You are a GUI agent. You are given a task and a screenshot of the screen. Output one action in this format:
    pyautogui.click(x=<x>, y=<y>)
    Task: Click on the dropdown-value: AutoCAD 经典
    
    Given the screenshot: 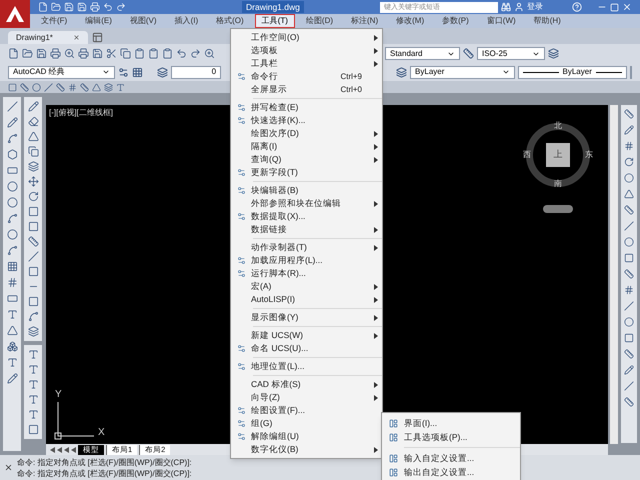 What is the action you would take?
    pyautogui.click(x=39, y=72)
    